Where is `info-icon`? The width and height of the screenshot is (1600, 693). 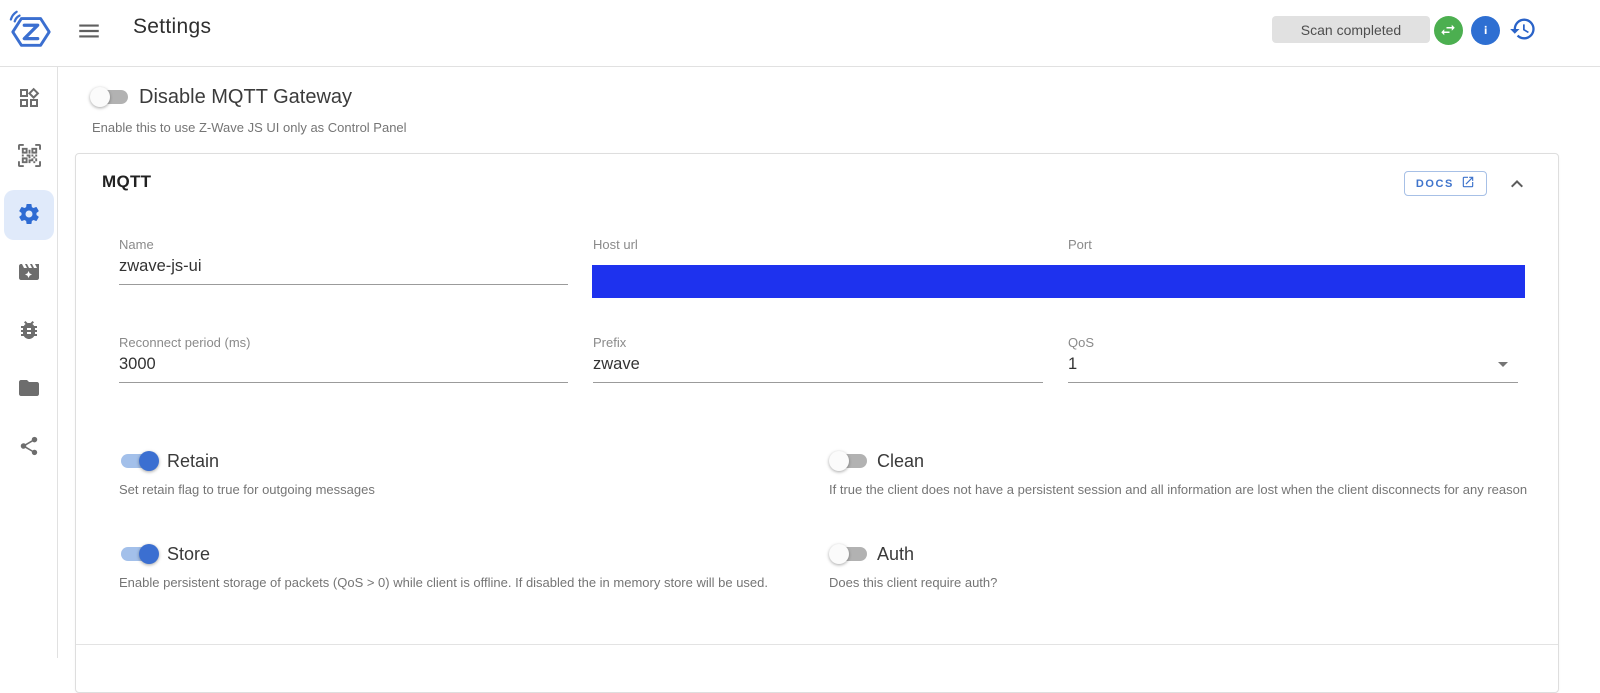
info-icon is located at coordinates (1485, 30).